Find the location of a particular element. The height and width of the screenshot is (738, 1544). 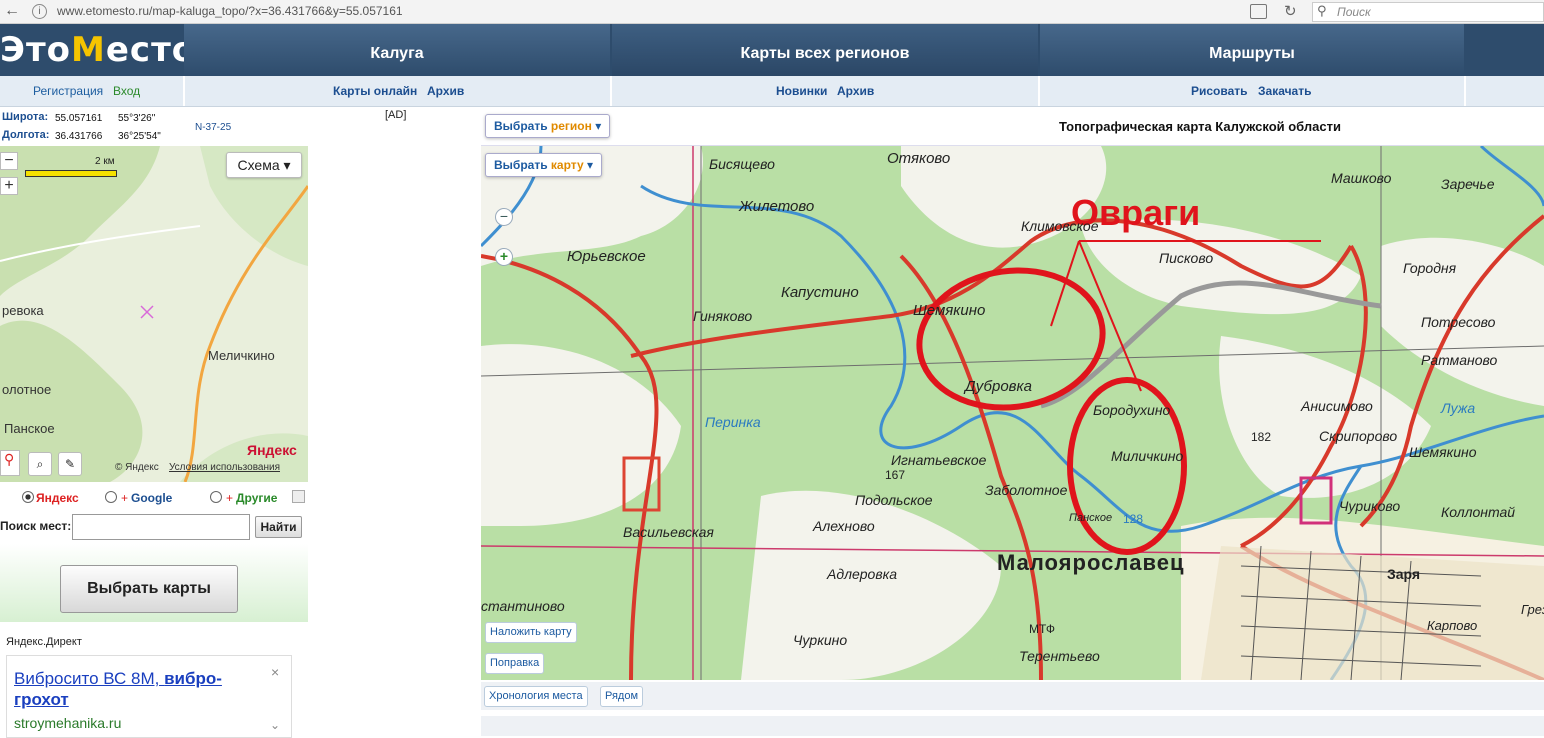

map-place-label: Бисящево is located at coordinates (742, 164).